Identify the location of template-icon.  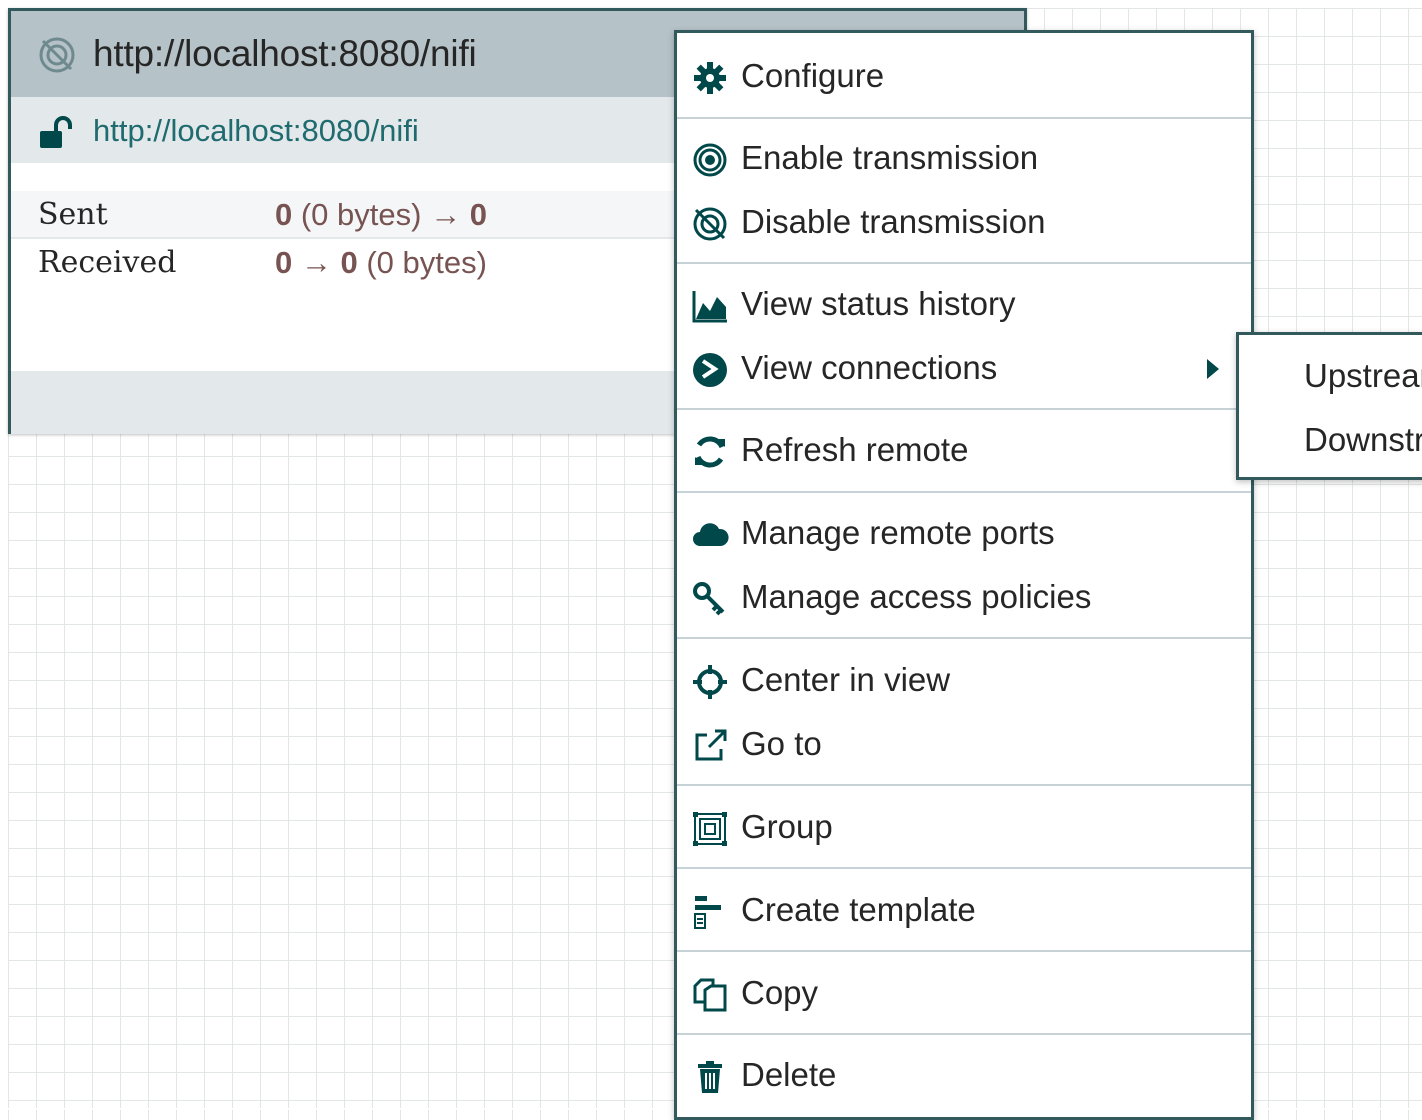
(707, 912).